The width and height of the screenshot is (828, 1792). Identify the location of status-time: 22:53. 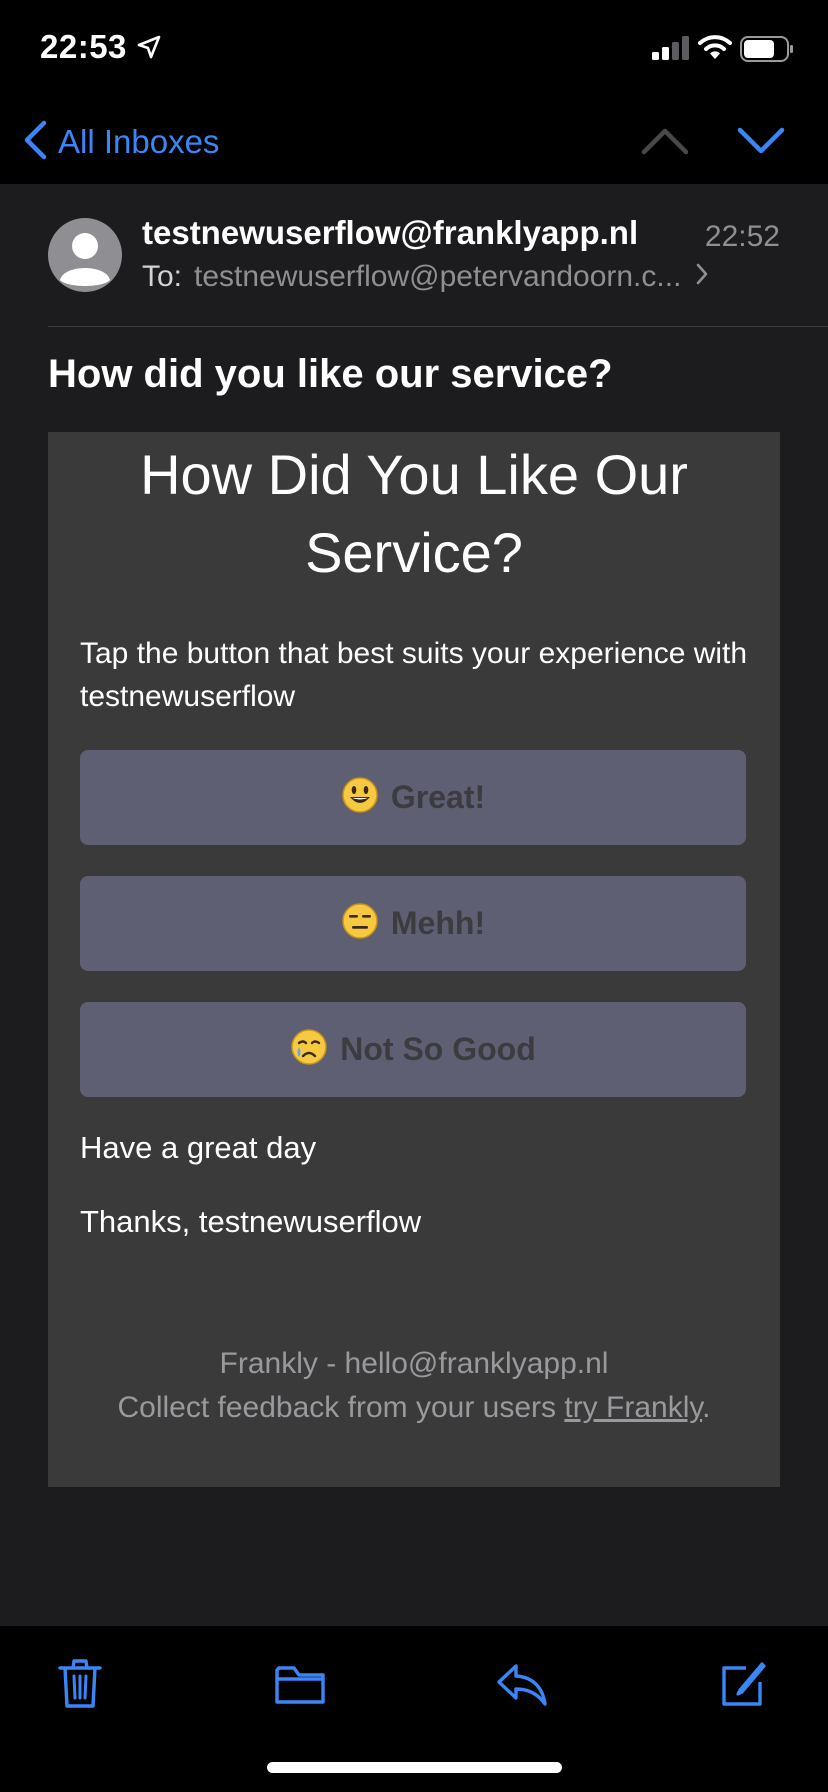
(83, 46).